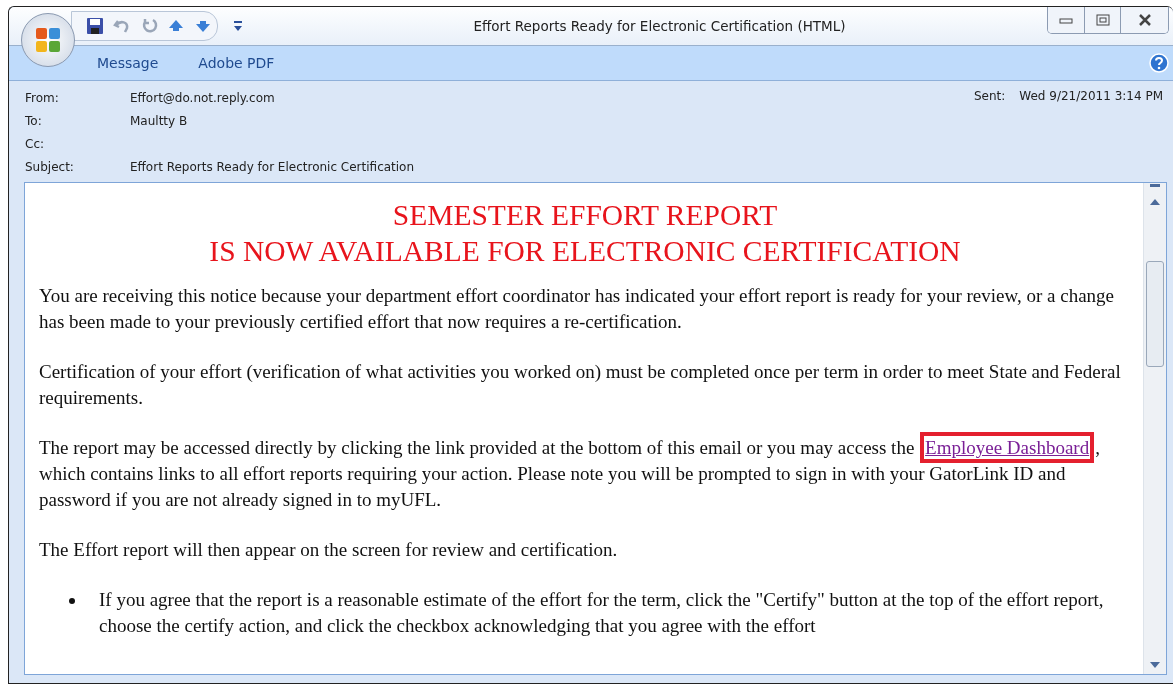 This screenshot has height=686, width=1173. Describe the element at coordinates (989, 96) in the screenshot. I see `header-label: Sent:` at that location.